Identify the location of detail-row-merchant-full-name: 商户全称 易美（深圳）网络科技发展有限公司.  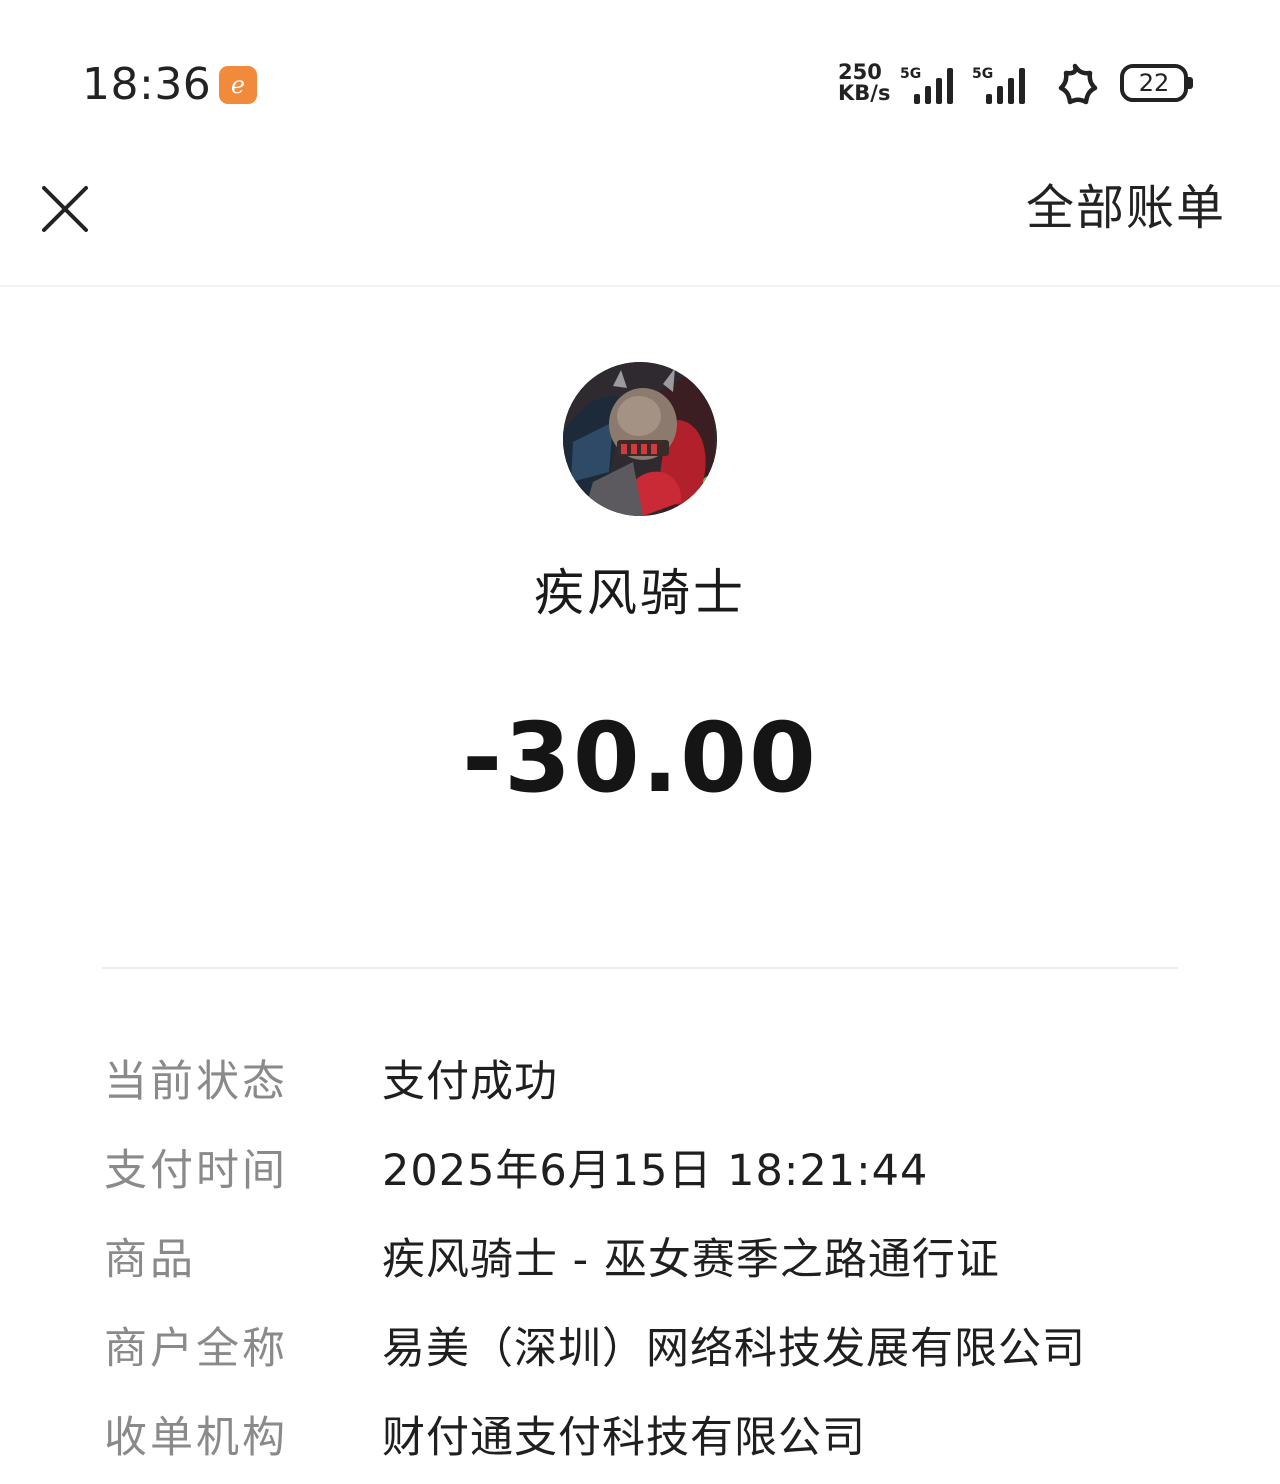
(640, 1351).